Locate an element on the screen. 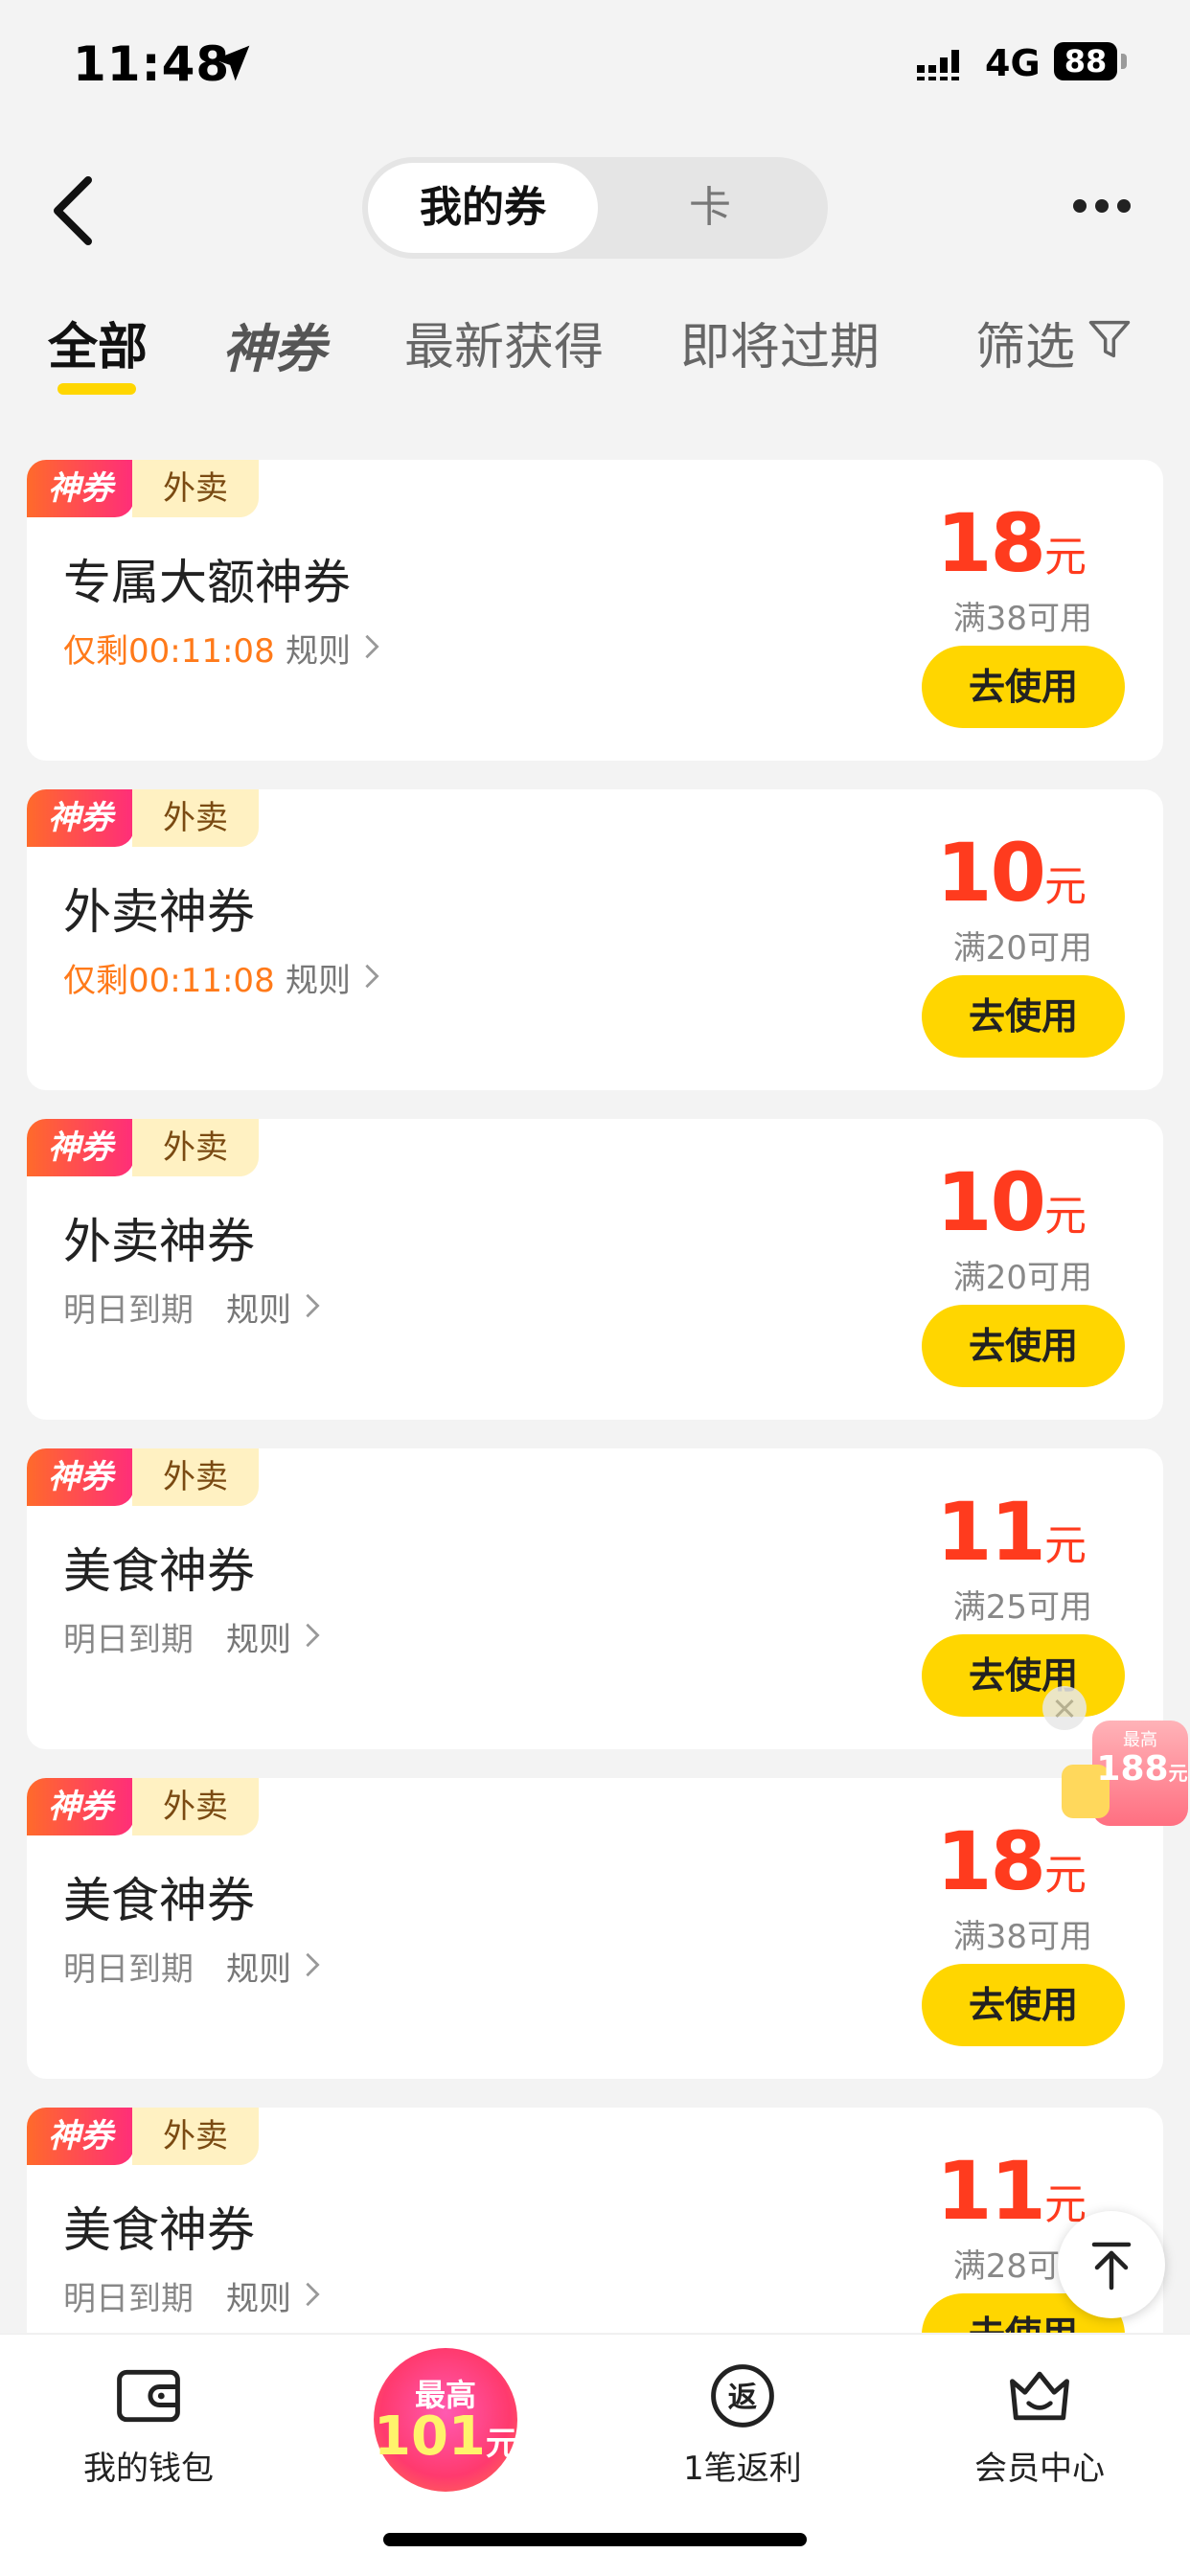 The width and height of the screenshot is (1190, 2576). crown-icon is located at coordinates (1039, 2396).